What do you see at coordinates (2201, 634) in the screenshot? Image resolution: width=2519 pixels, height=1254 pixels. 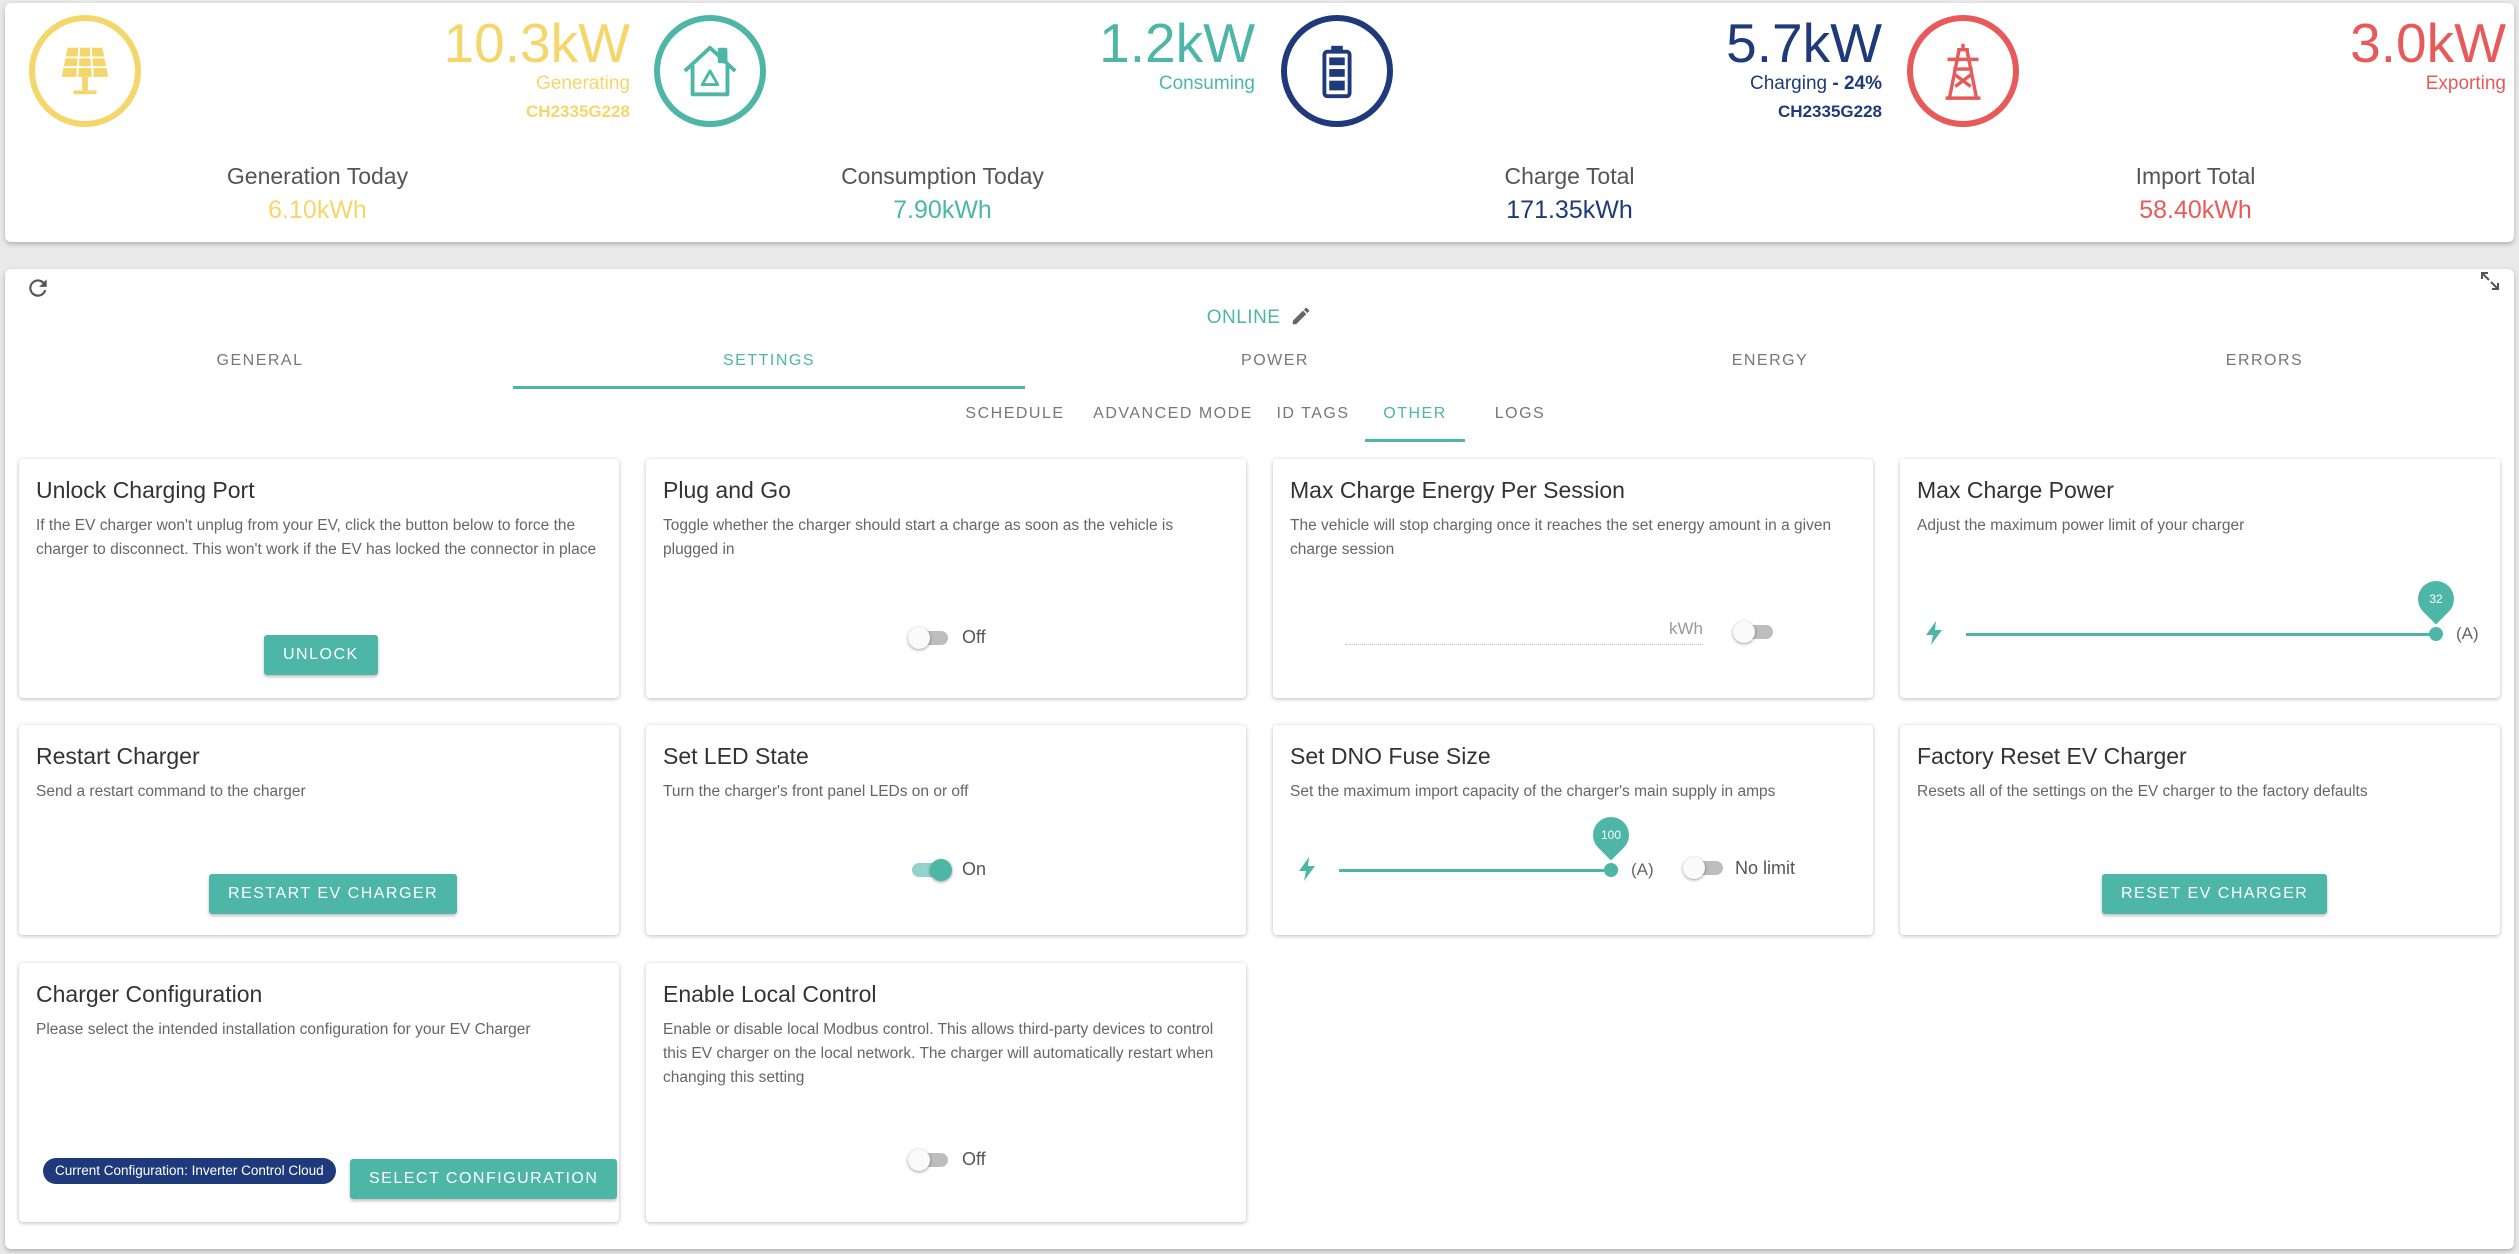 I see `max-power-slider-track` at bounding box center [2201, 634].